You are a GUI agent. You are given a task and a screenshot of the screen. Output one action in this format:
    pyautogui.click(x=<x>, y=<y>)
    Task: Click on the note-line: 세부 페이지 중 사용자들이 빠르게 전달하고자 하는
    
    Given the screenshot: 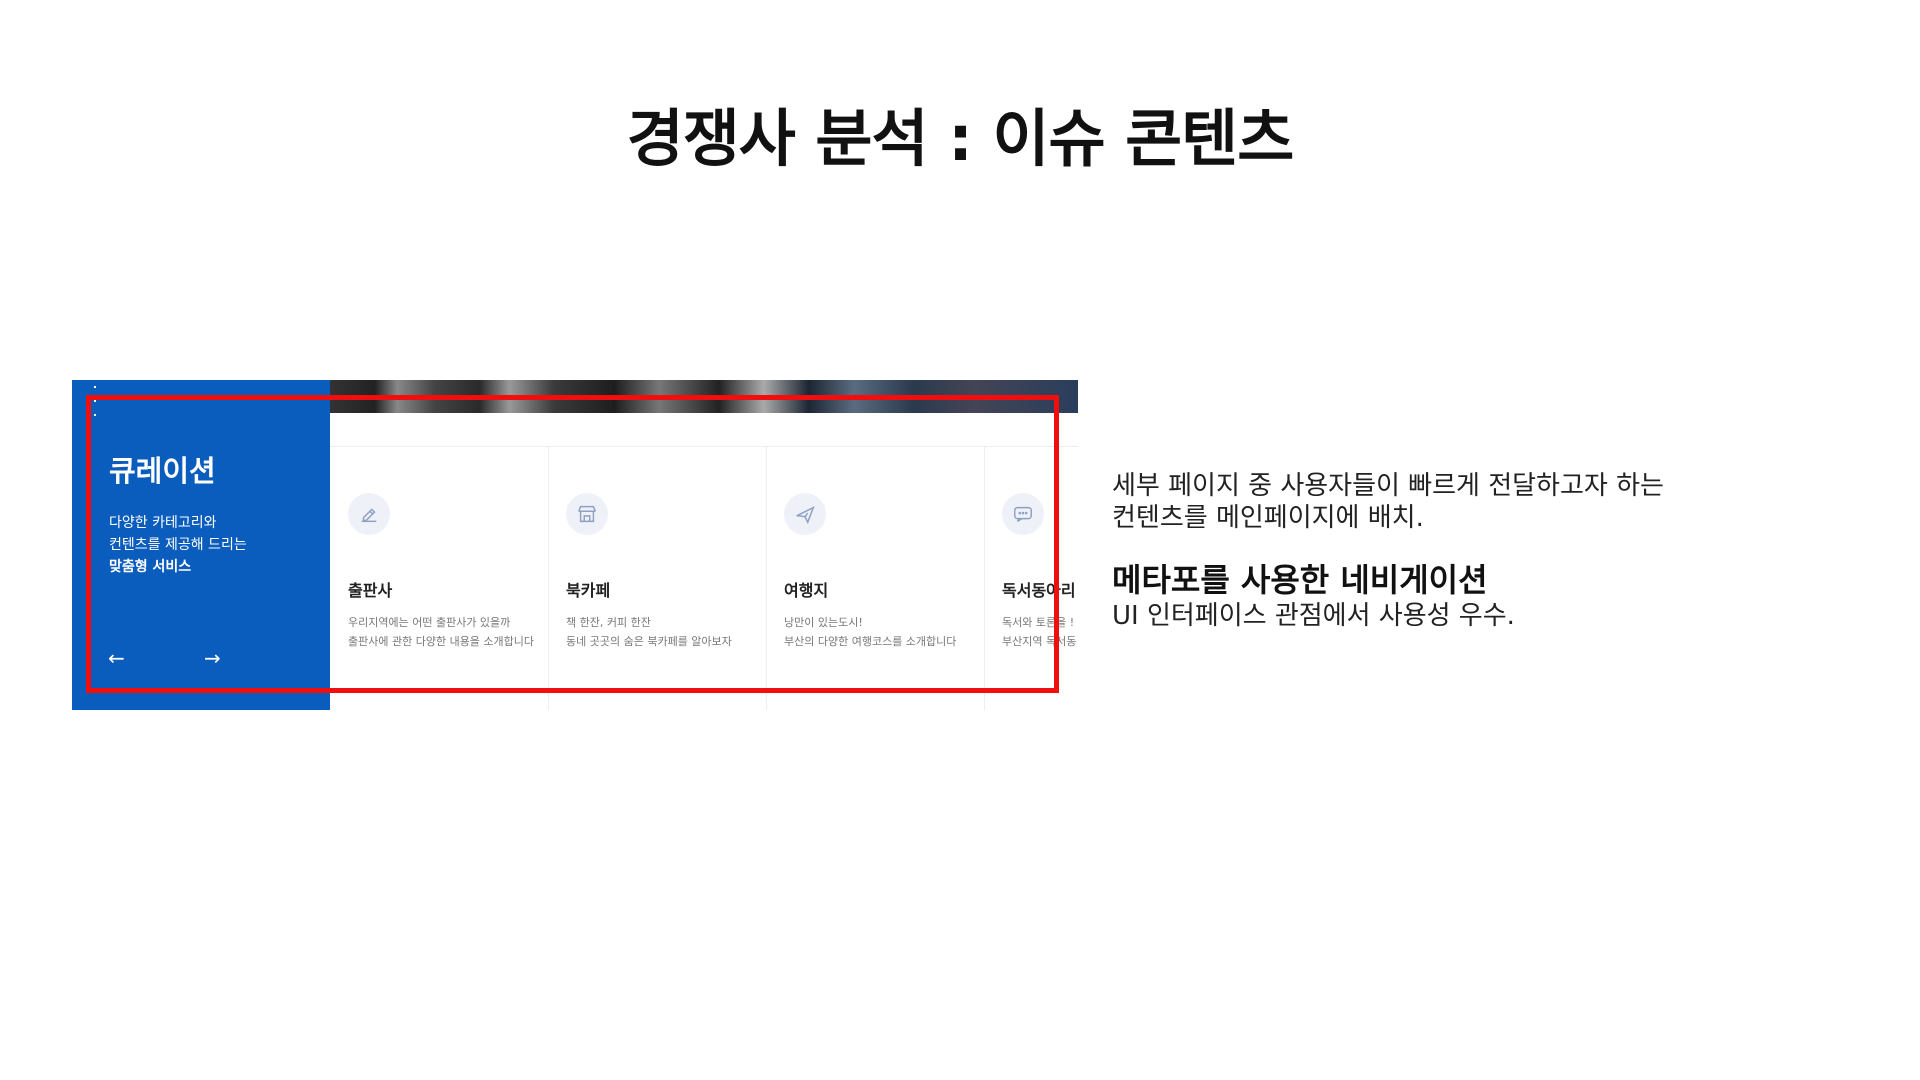 What is the action you would take?
    pyautogui.click(x=1388, y=486)
    